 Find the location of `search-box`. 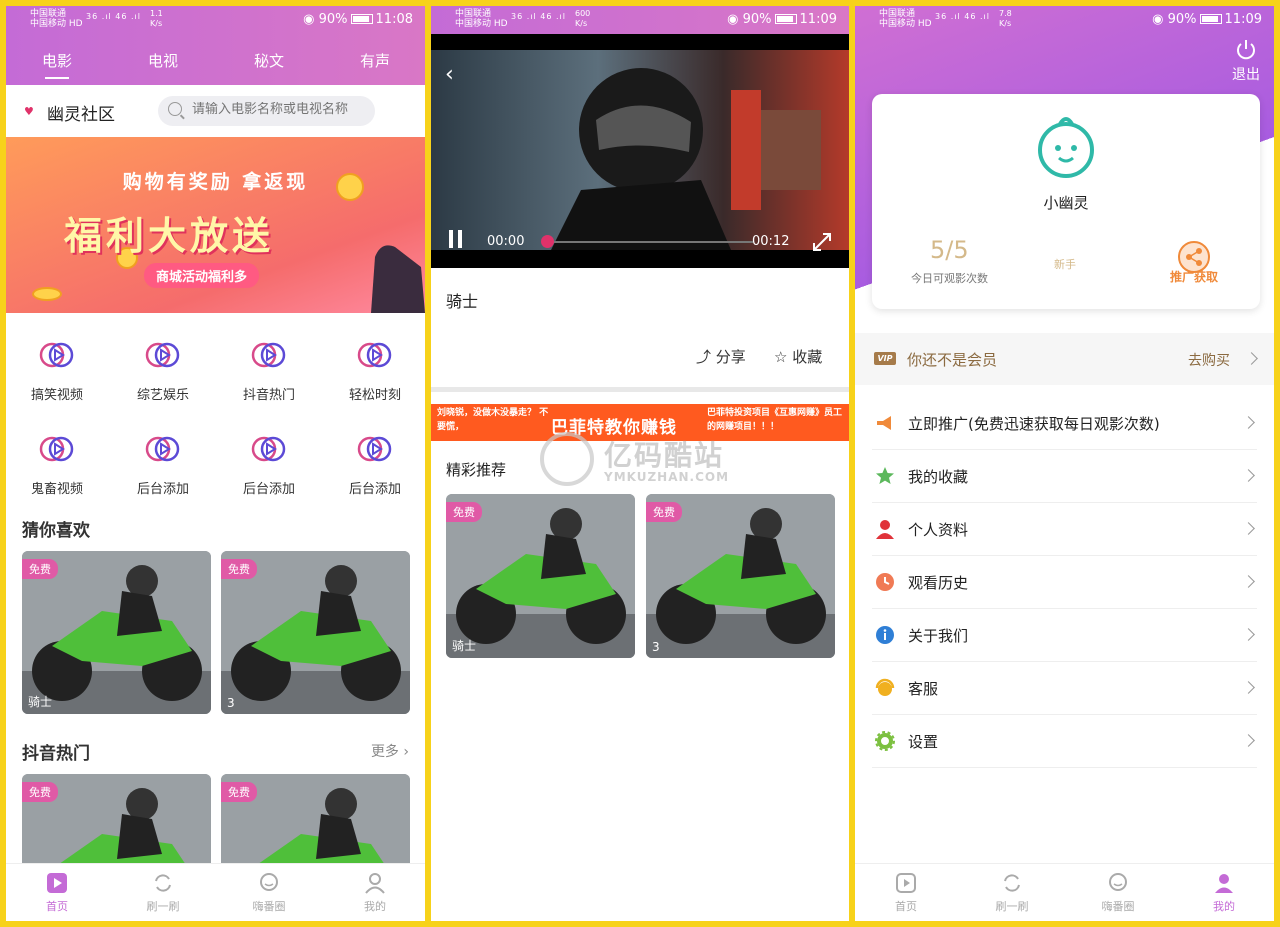

search-box is located at coordinates (266, 111).